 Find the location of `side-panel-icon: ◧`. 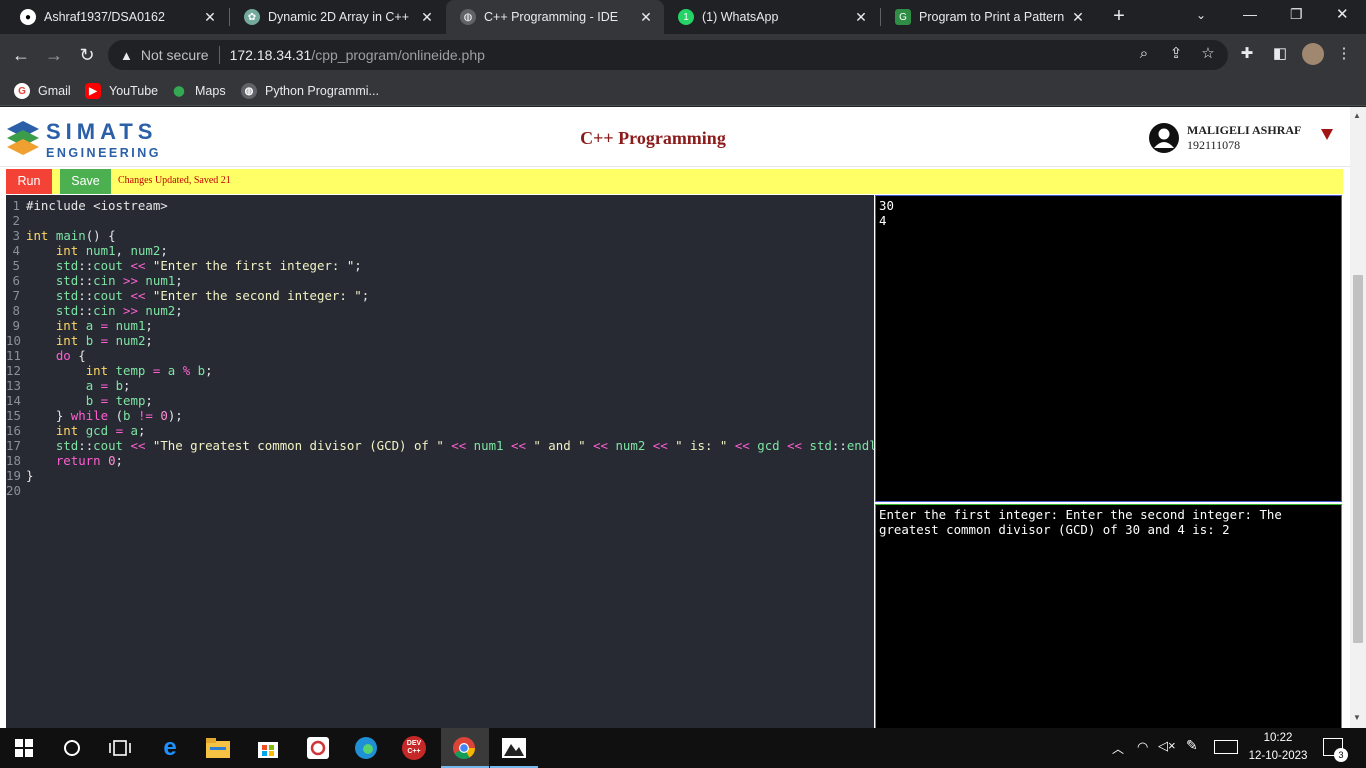

side-panel-icon: ◧ is located at coordinates (1280, 54).